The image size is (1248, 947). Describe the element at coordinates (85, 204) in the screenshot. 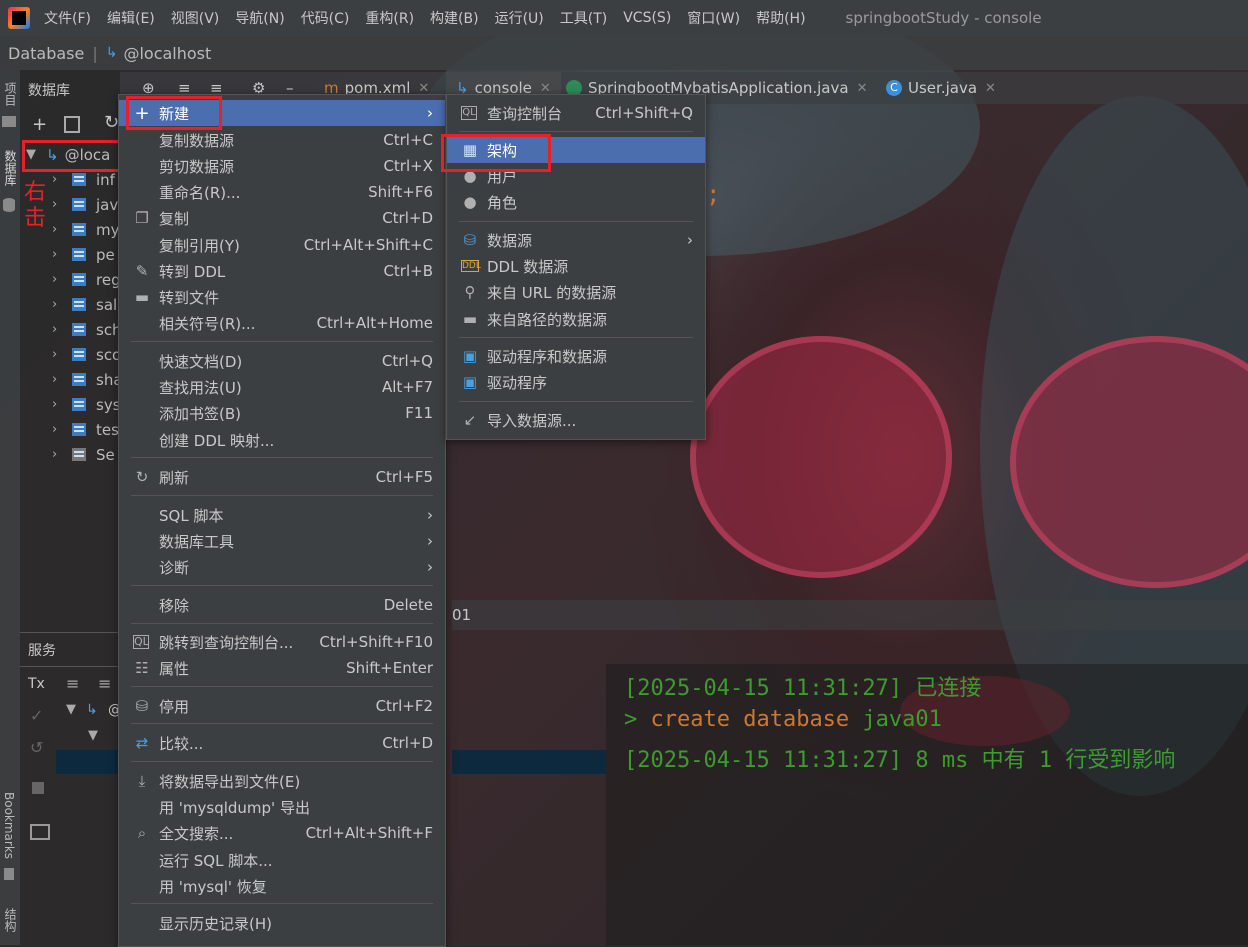

I see `tree-item: › jav` at that location.